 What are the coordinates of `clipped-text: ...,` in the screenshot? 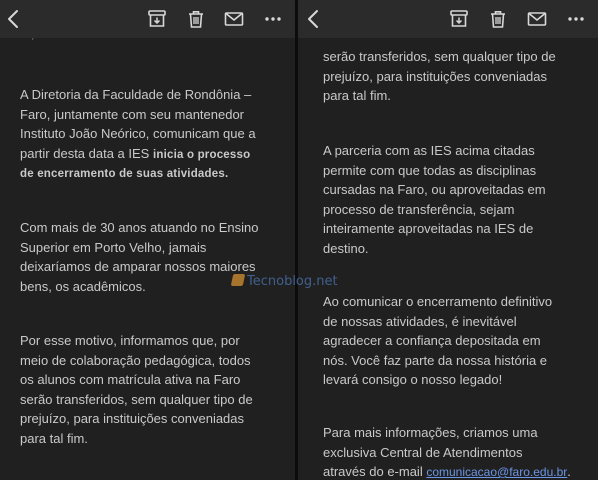 It's located at (27, 39).